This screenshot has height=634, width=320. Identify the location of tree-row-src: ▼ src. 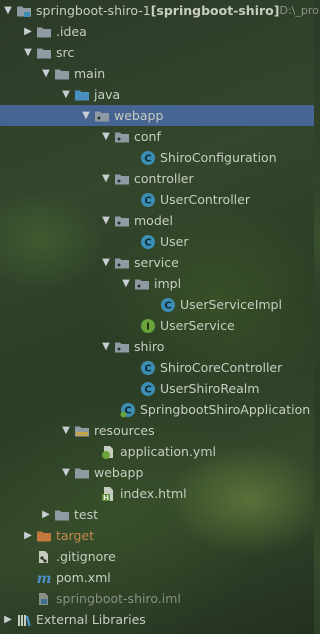
(157, 52).